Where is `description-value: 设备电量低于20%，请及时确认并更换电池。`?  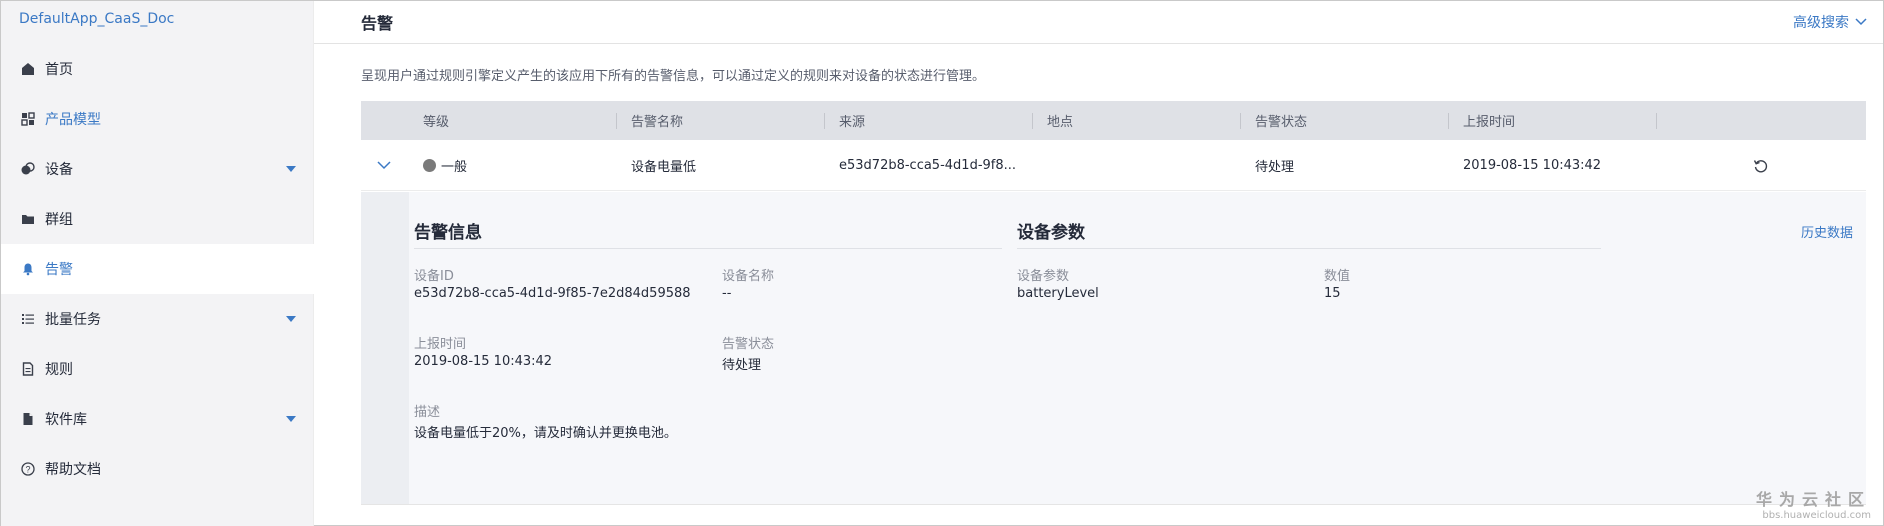
description-value: 设备电量低于20%，请及时确认并更换电池。 is located at coordinates (545, 433).